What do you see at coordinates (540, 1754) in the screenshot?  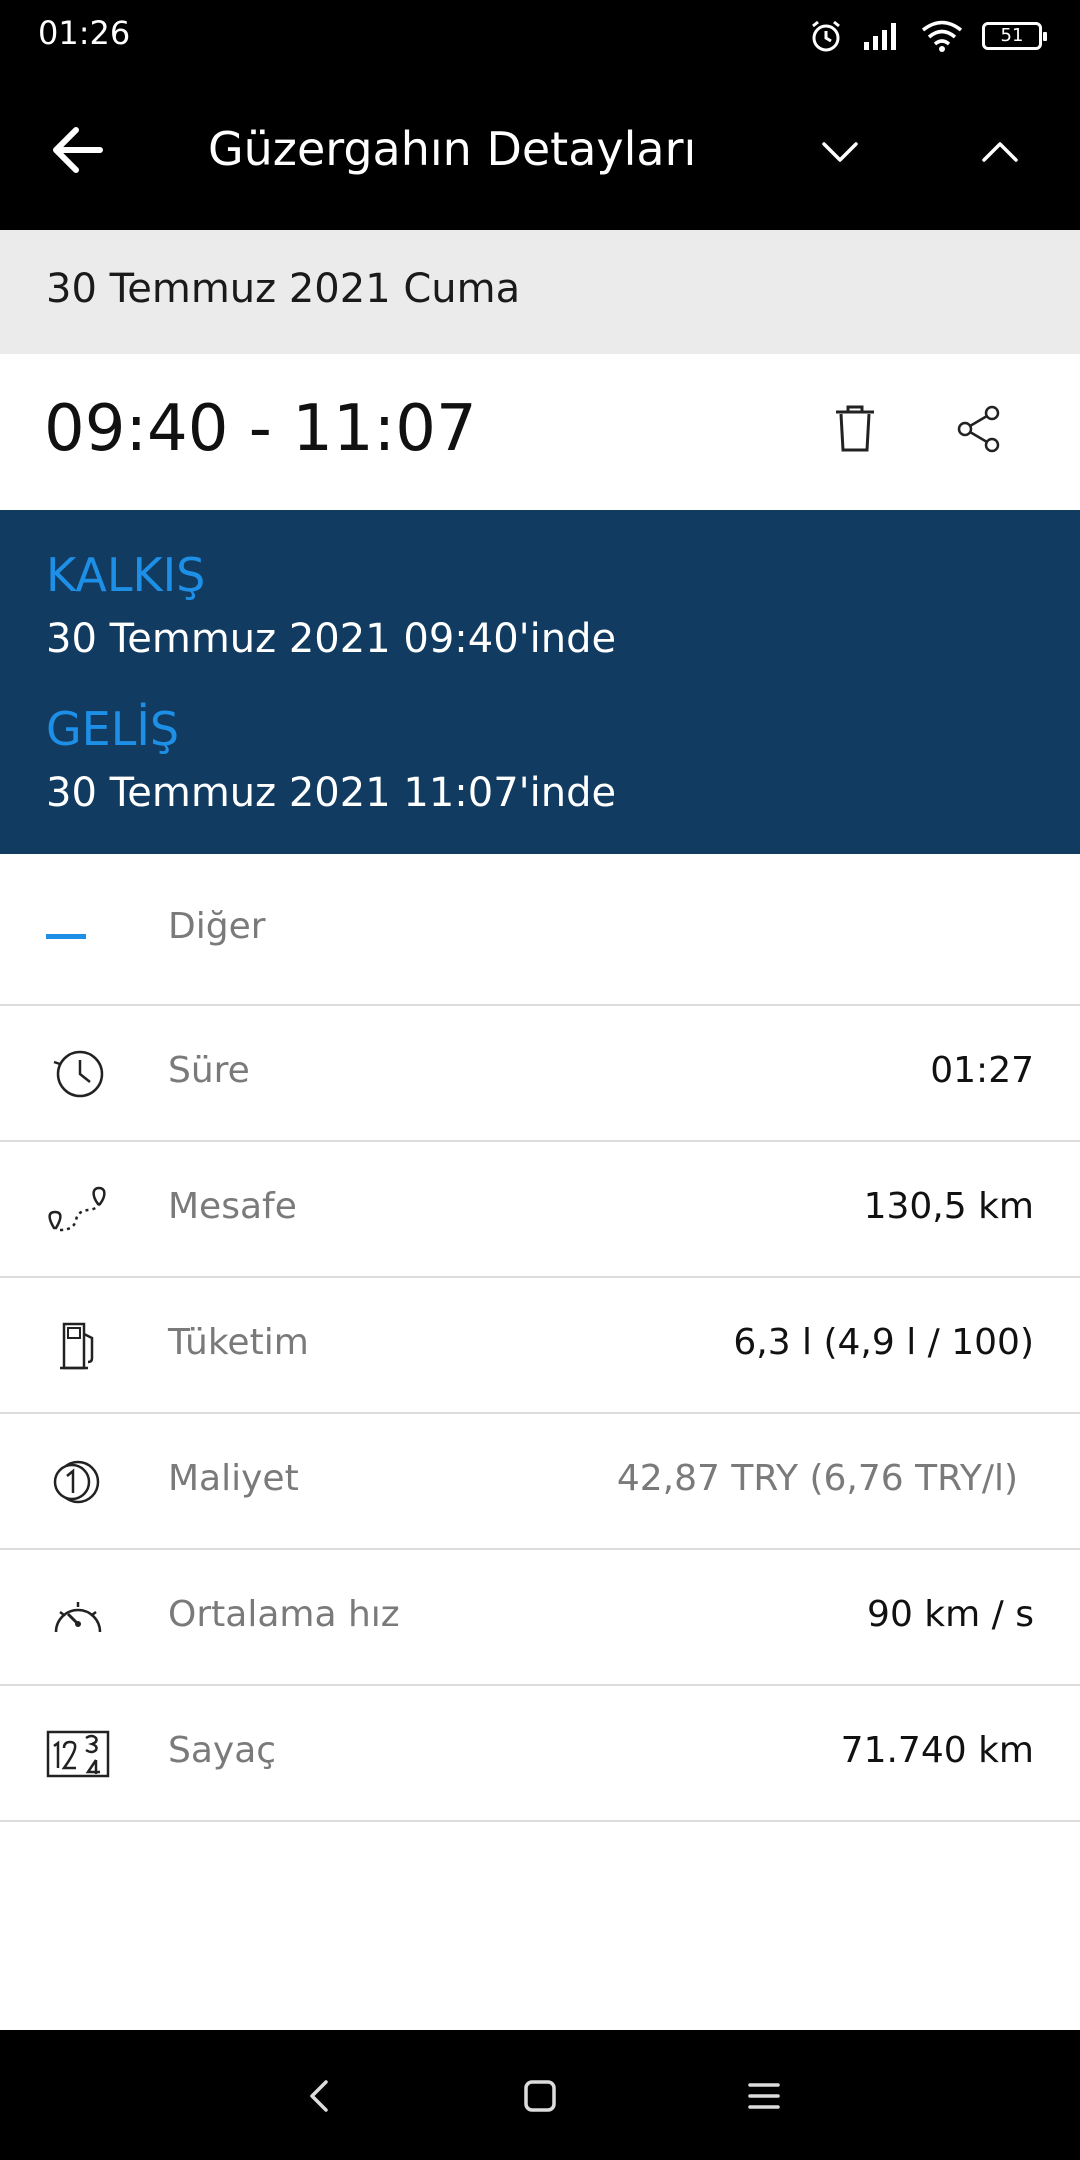 I see `odometer-row: Sayaç 71.740 km` at bounding box center [540, 1754].